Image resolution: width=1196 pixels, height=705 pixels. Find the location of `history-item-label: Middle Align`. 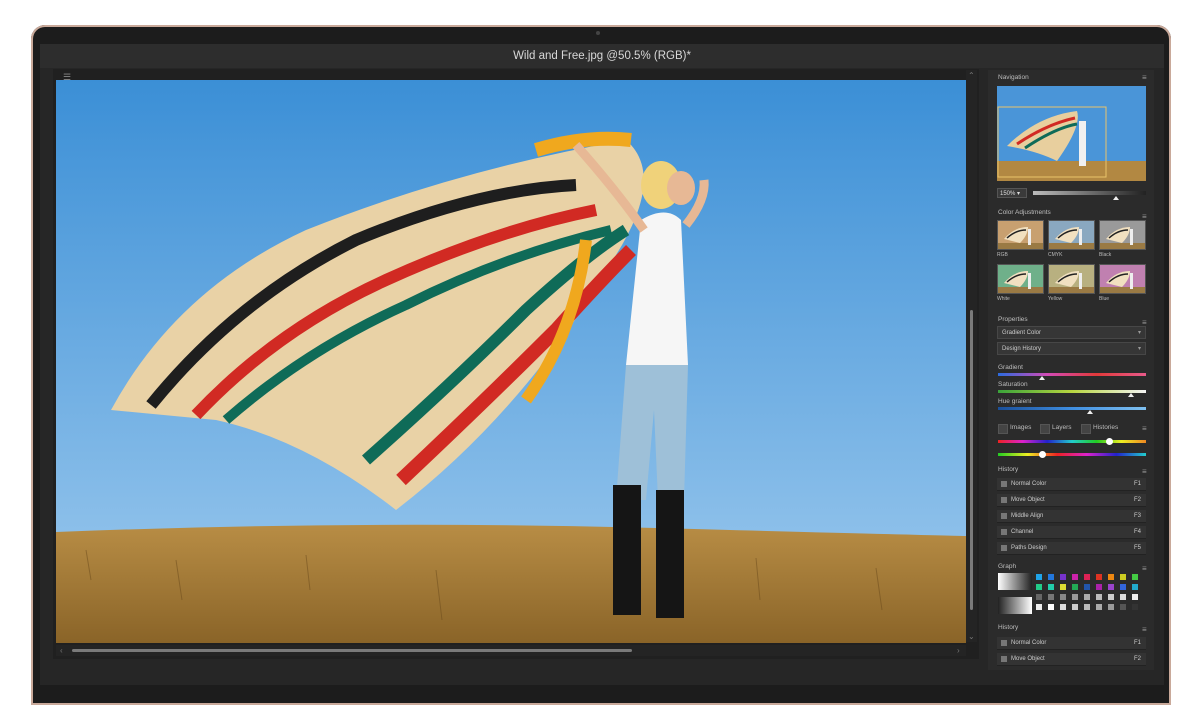

history-item-label: Middle Align is located at coordinates (1027, 516).